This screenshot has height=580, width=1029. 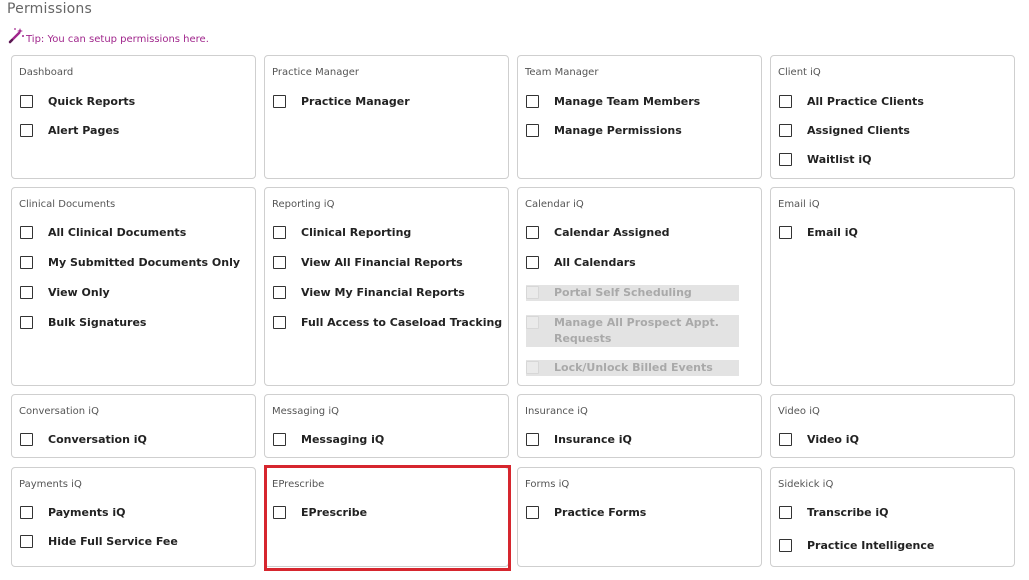 I want to click on option-label: All Calendars, so click(x=595, y=262).